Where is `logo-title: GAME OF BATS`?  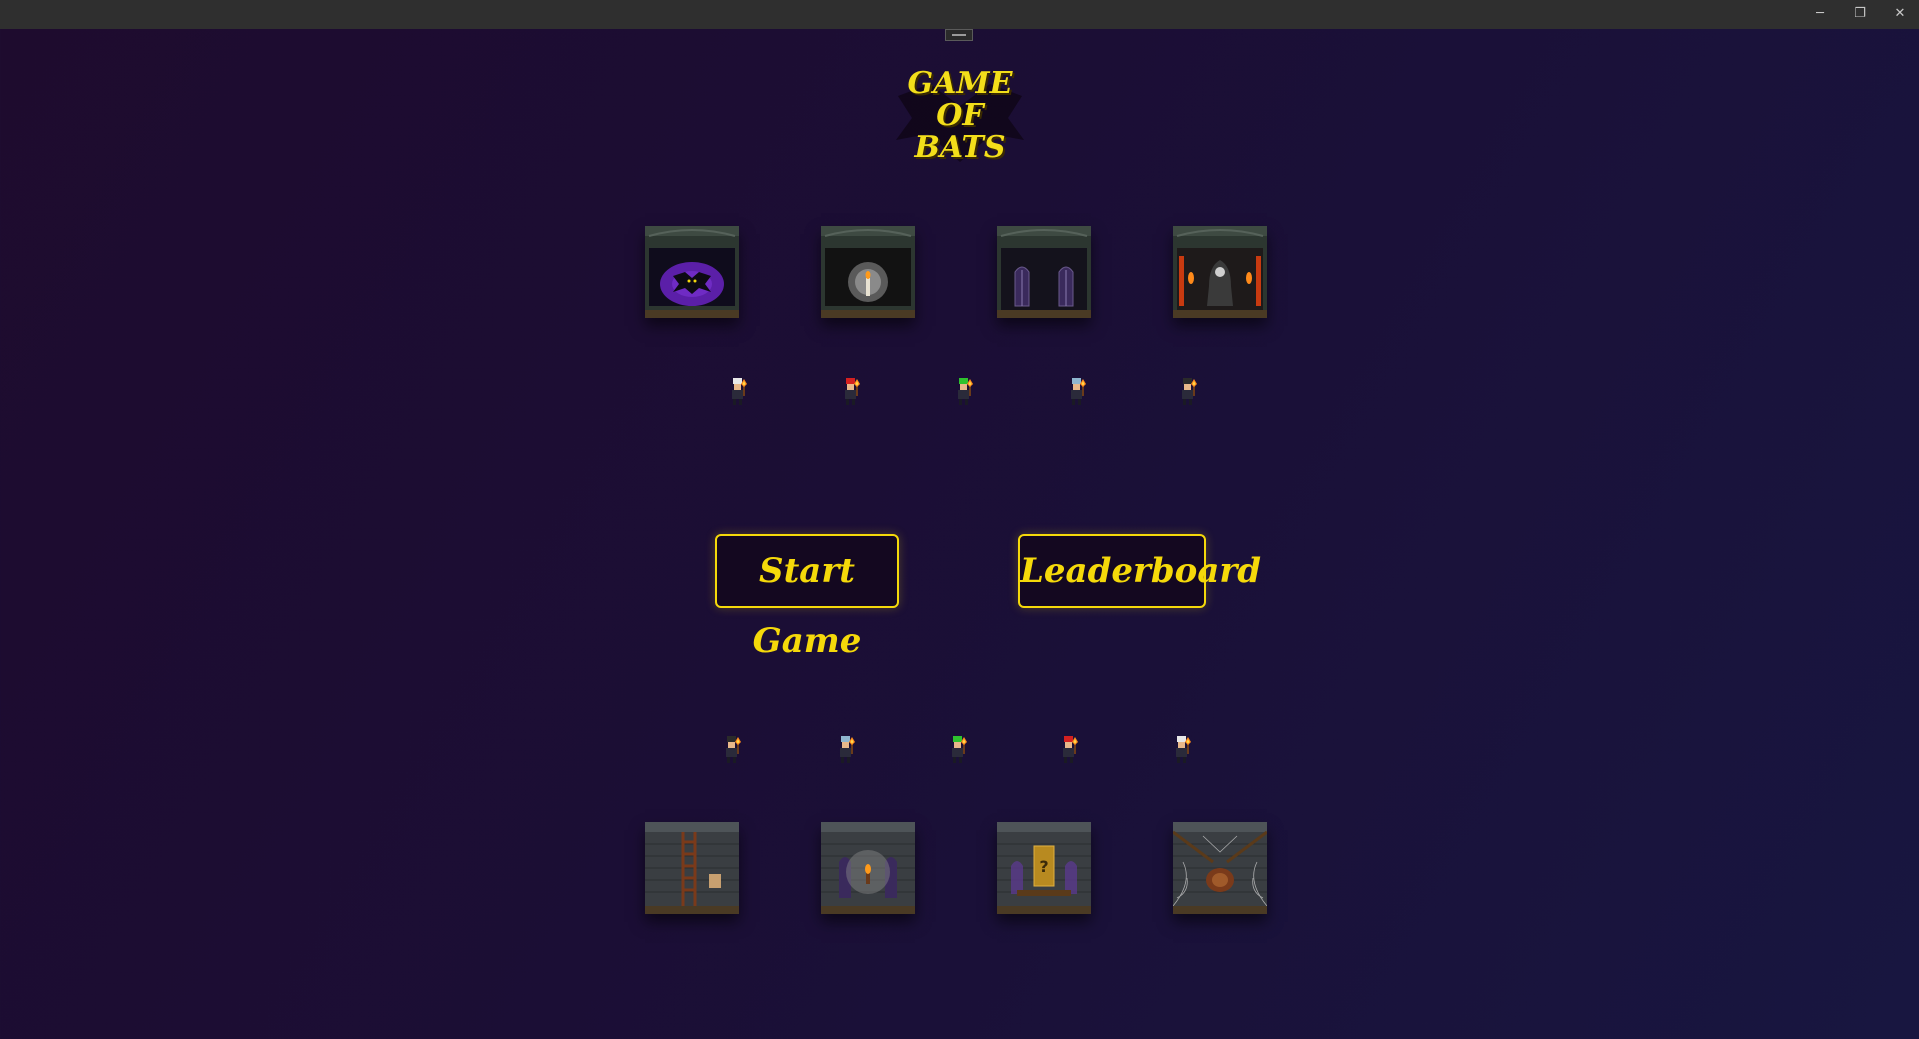
logo-title: GAME OF BATS is located at coordinates (960, 115).